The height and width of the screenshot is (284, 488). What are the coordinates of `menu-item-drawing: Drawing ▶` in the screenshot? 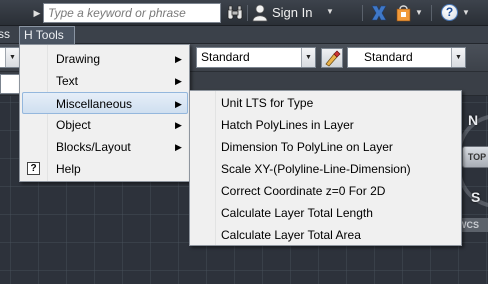 It's located at (105, 59).